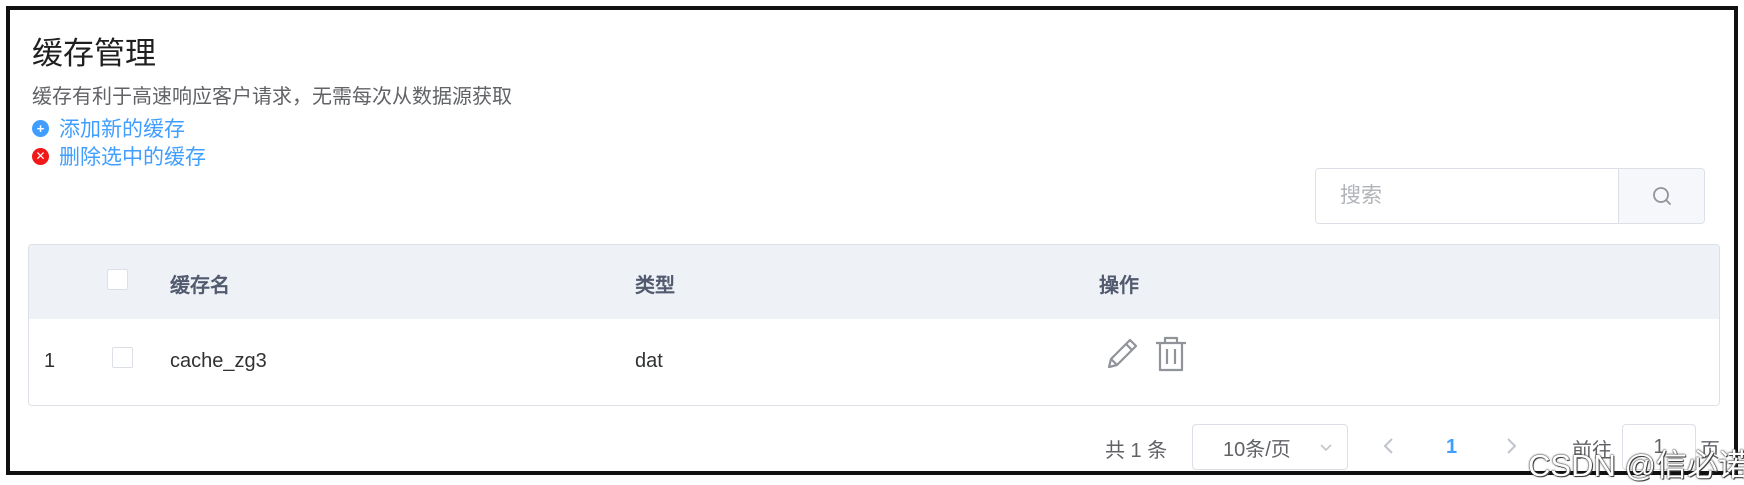  Describe the element at coordinates (1326, 448) in the screenshot. I see `chevron-down-icon` at that location.